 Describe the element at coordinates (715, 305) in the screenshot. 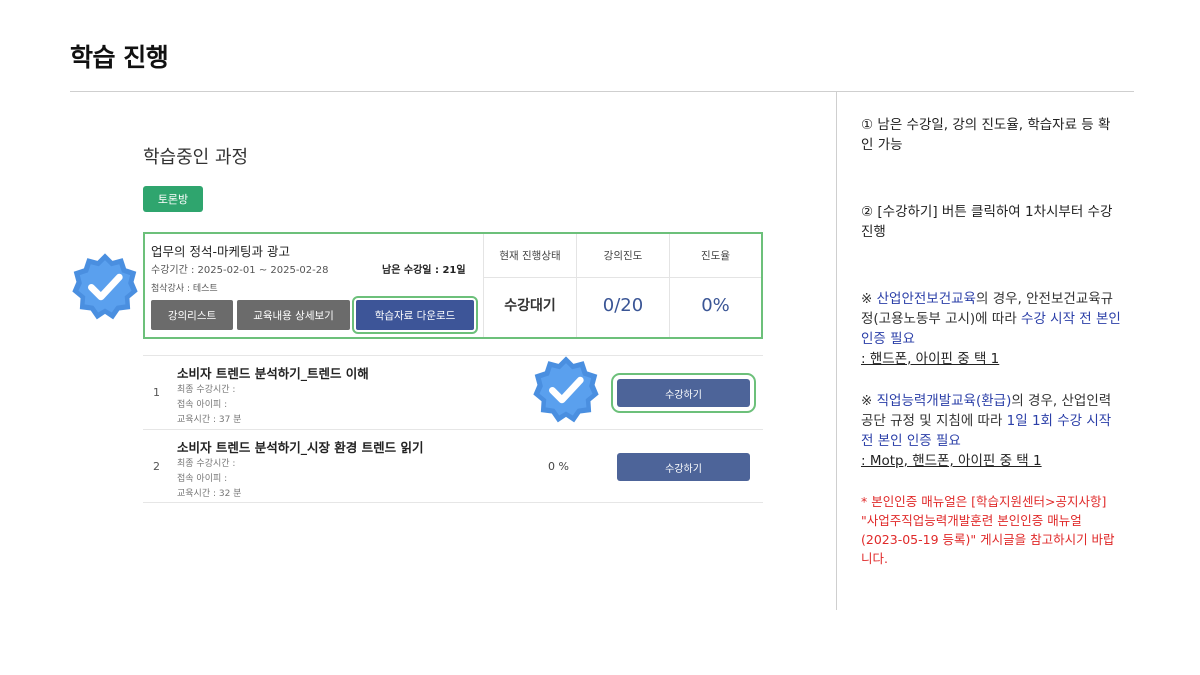

I see `rate-value: 0%` at that location.